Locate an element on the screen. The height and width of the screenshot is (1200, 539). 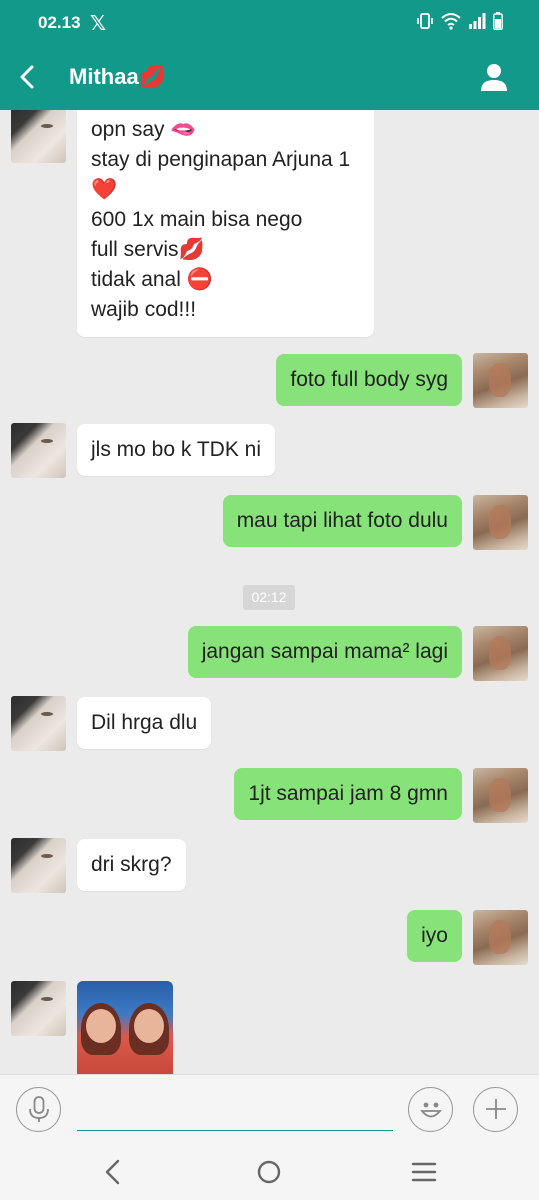
nav-recents-icon is located at coordinates (424, 1172).